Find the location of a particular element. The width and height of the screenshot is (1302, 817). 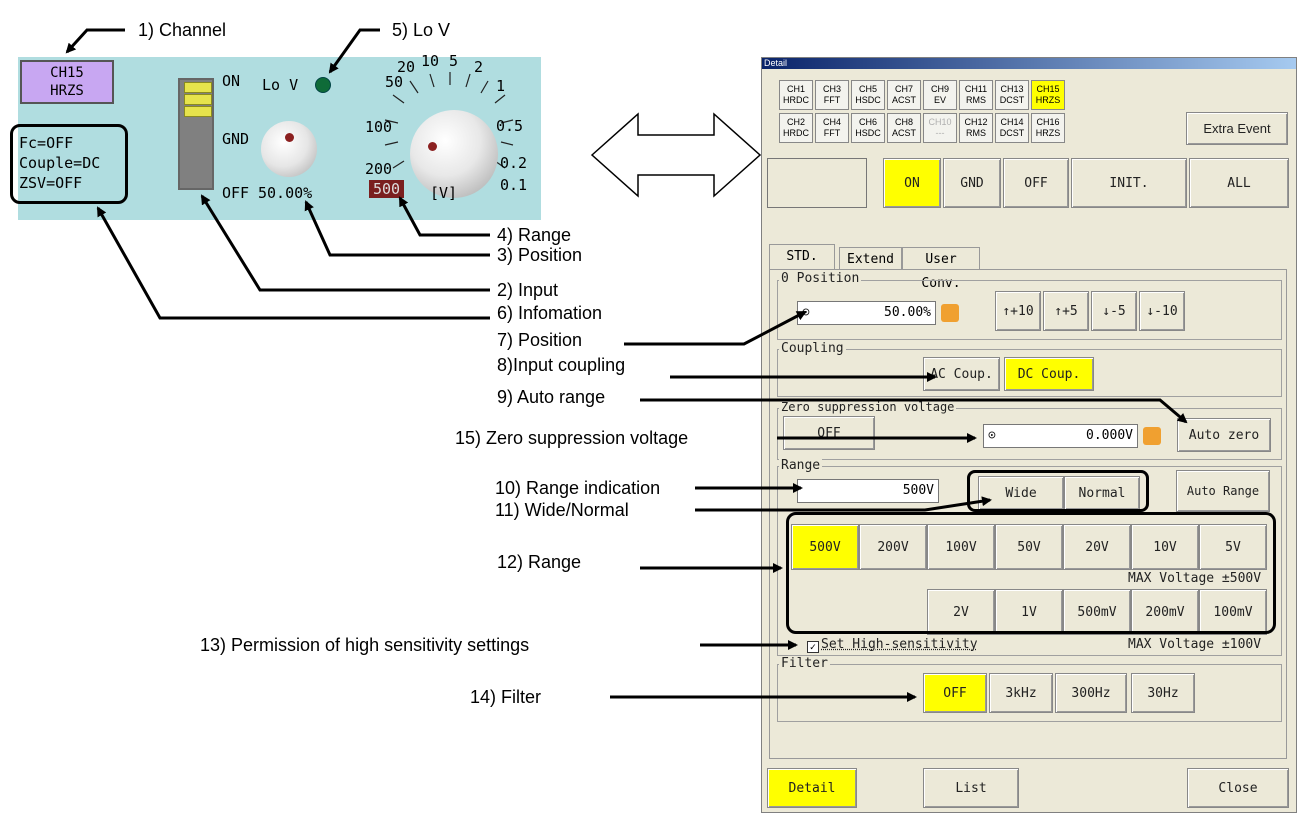

callout-lov: 5) Lo V is located at coordinates (421, 30).